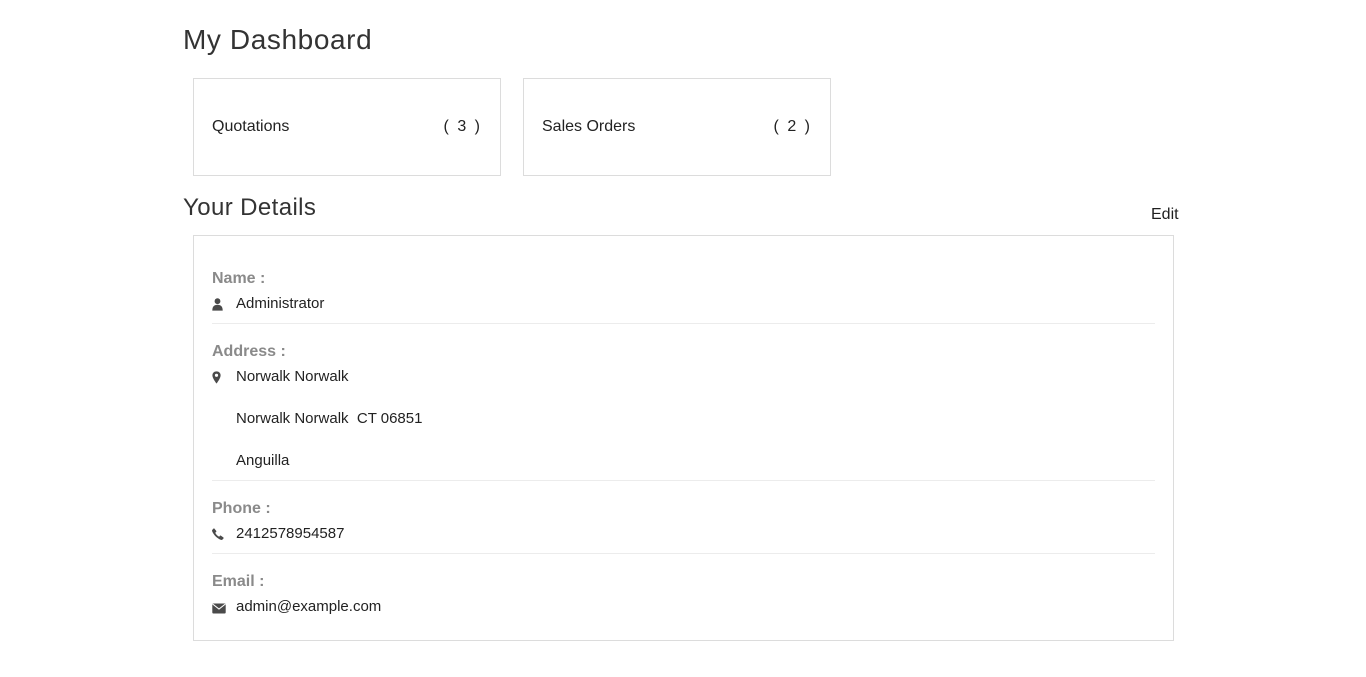 The image size is (1366, 677). Describe the element at coordinates (309, 606) in the screenshot. I see `email-value: admin@example.com` at that location.